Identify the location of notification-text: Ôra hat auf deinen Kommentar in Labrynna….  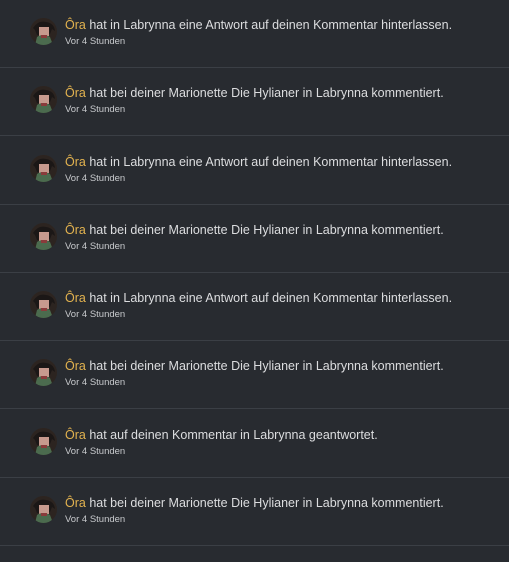
(282, 442).